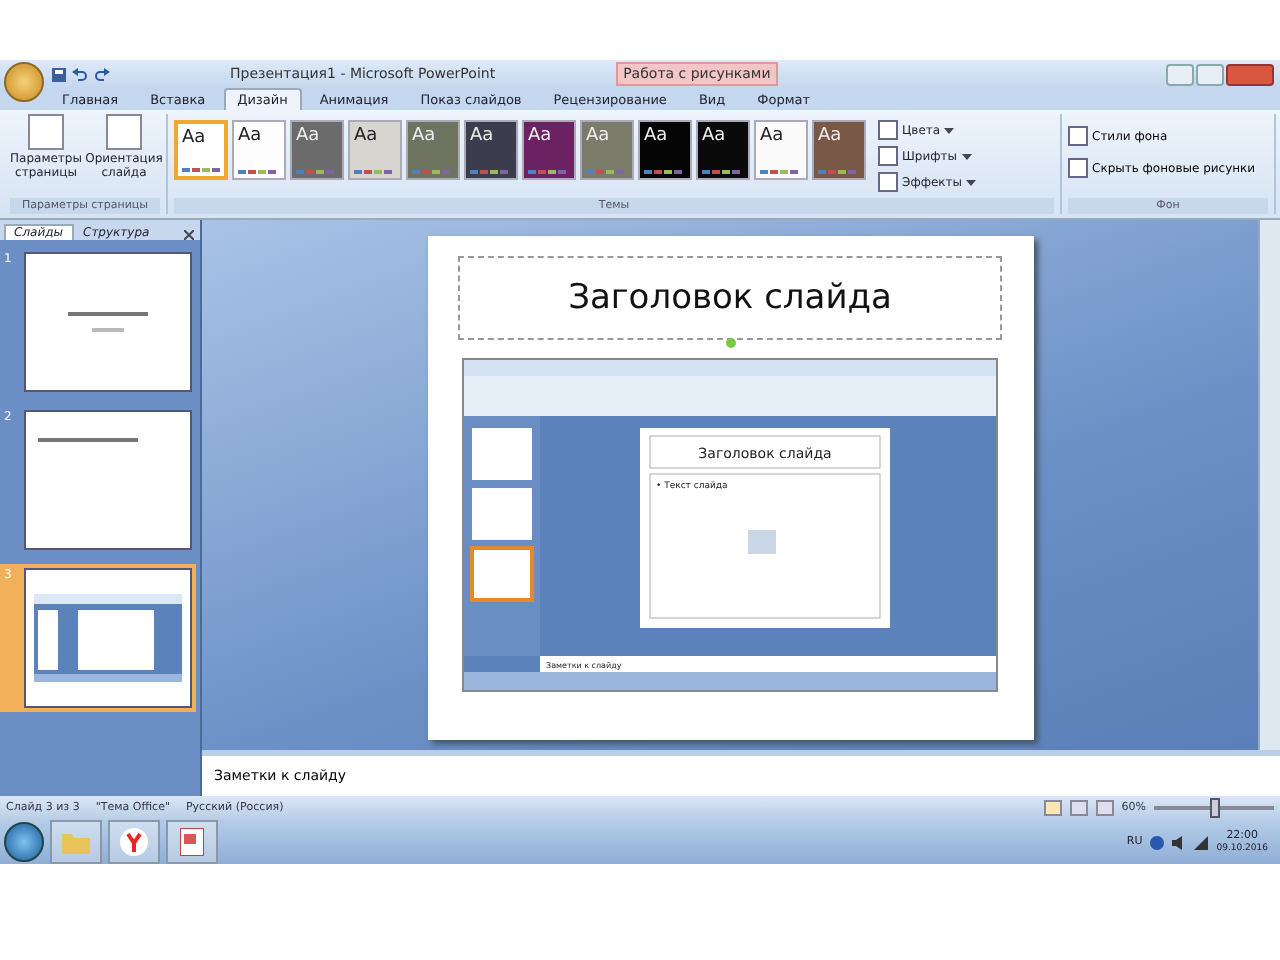  I want to click on office-button, so click(24, 82).